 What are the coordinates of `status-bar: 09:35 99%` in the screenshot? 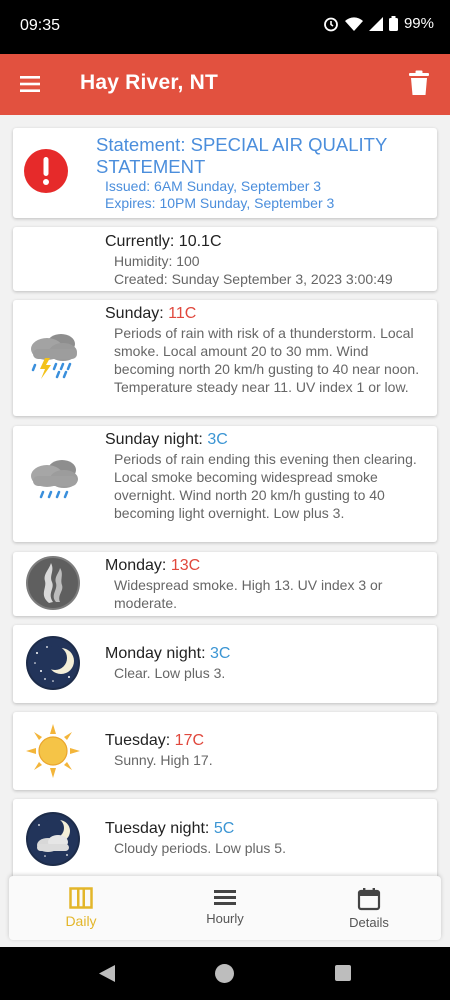 It's located at (225, 27).